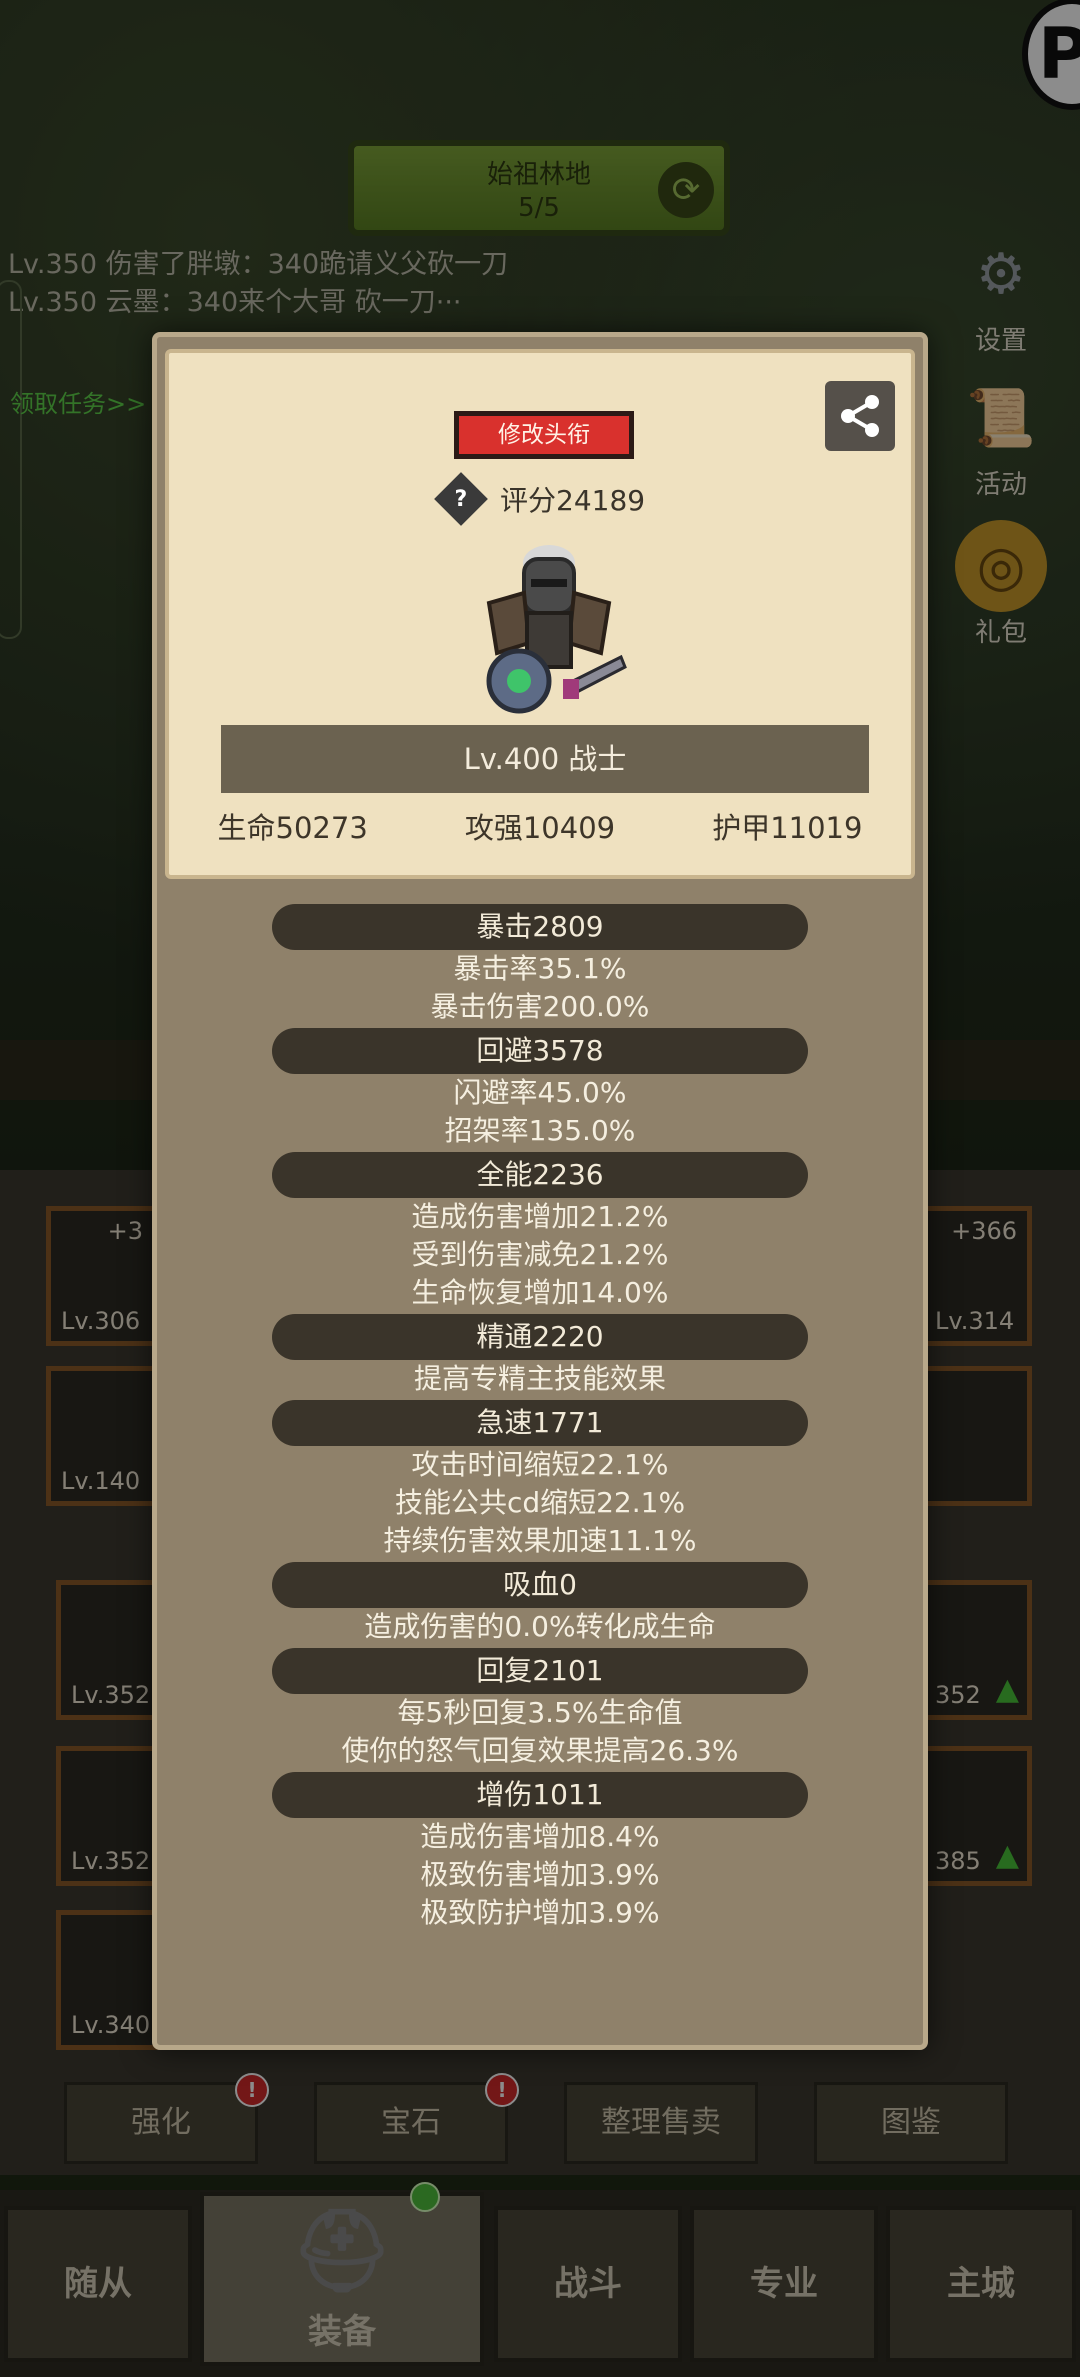 Image resolution: width=1080 pixels, height=2377 pixels. I want to click on attr-line: 技能公共cd缩短22.1%, so click(540, 1502).